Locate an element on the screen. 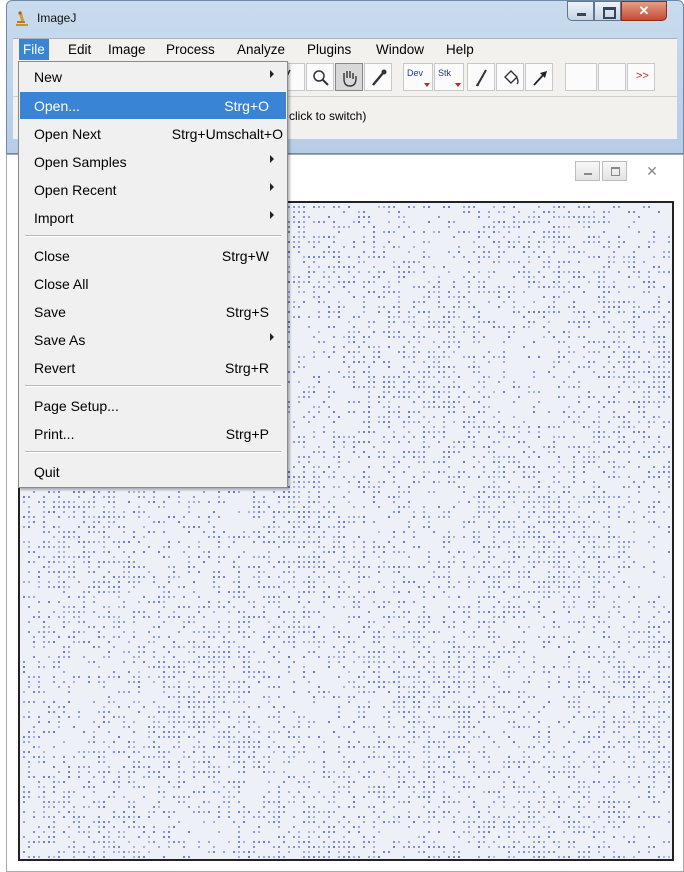 This screenshot has width=684, height=872. stack-menu-button: Stk is located at coordinates (449, 77).